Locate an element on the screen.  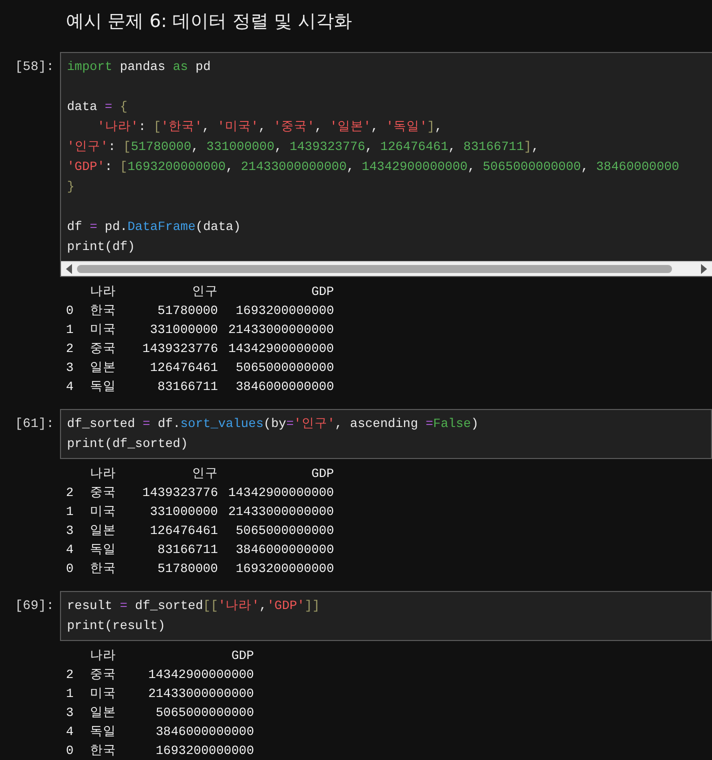
notebook-heading: 예시 문제 6: 데이터 정렬 및 시각화 is located at coordinates (209, 22).